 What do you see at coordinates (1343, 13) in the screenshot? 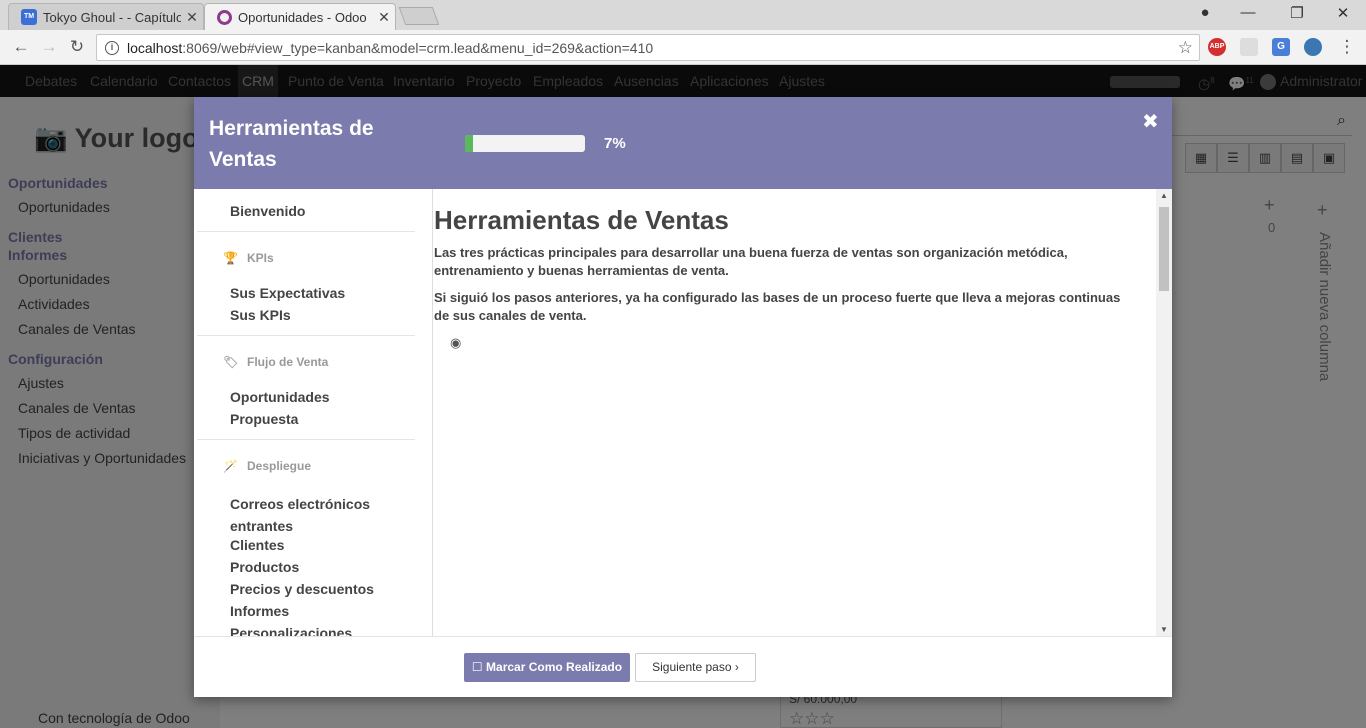
I see `window-close-icon: ✕` at bounding box center [1343, 13].